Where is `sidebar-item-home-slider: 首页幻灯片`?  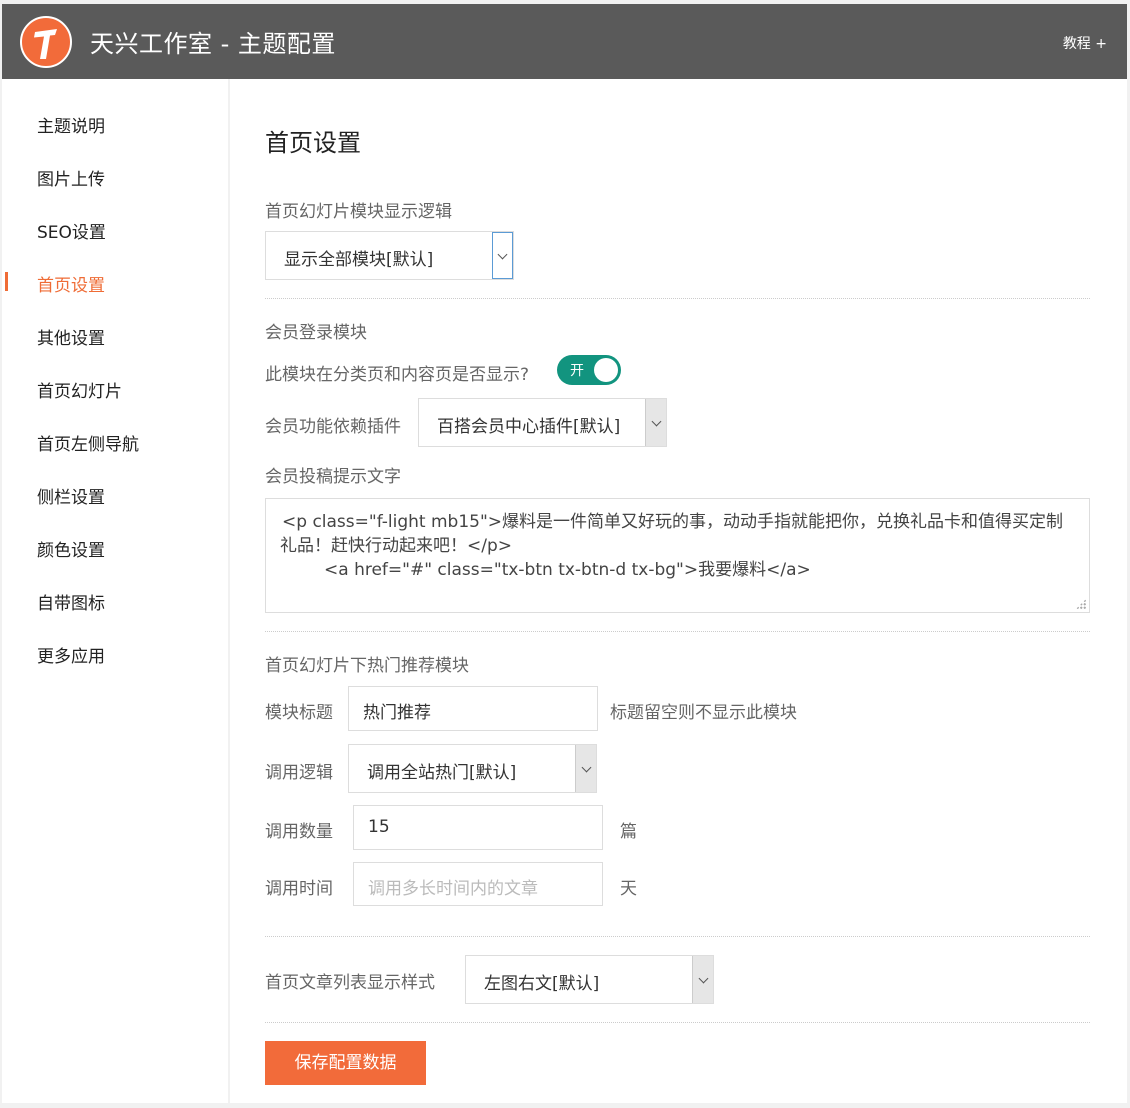 sidebar-item-home-slider: 首页幻灯片 is located at coordinates (79, 389).